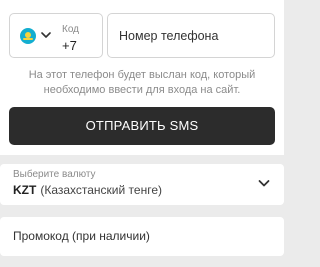 This screenshot has width=320, height=267. Describe the element at coordinates (169, 36) in the screenshot. I see `phone-number-placeholder: Номер телефона` at that location.